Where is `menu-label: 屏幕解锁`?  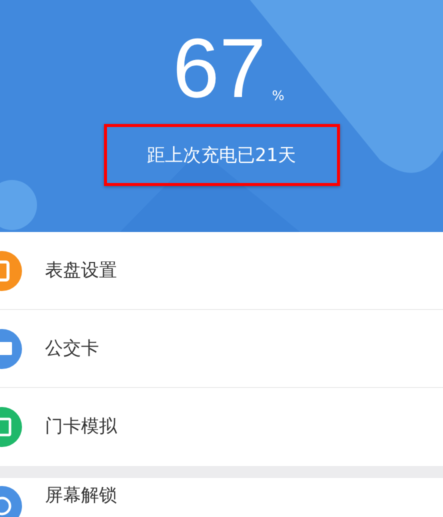
menu-label: 屏幕解锁 is located at coordinates (81, 496).